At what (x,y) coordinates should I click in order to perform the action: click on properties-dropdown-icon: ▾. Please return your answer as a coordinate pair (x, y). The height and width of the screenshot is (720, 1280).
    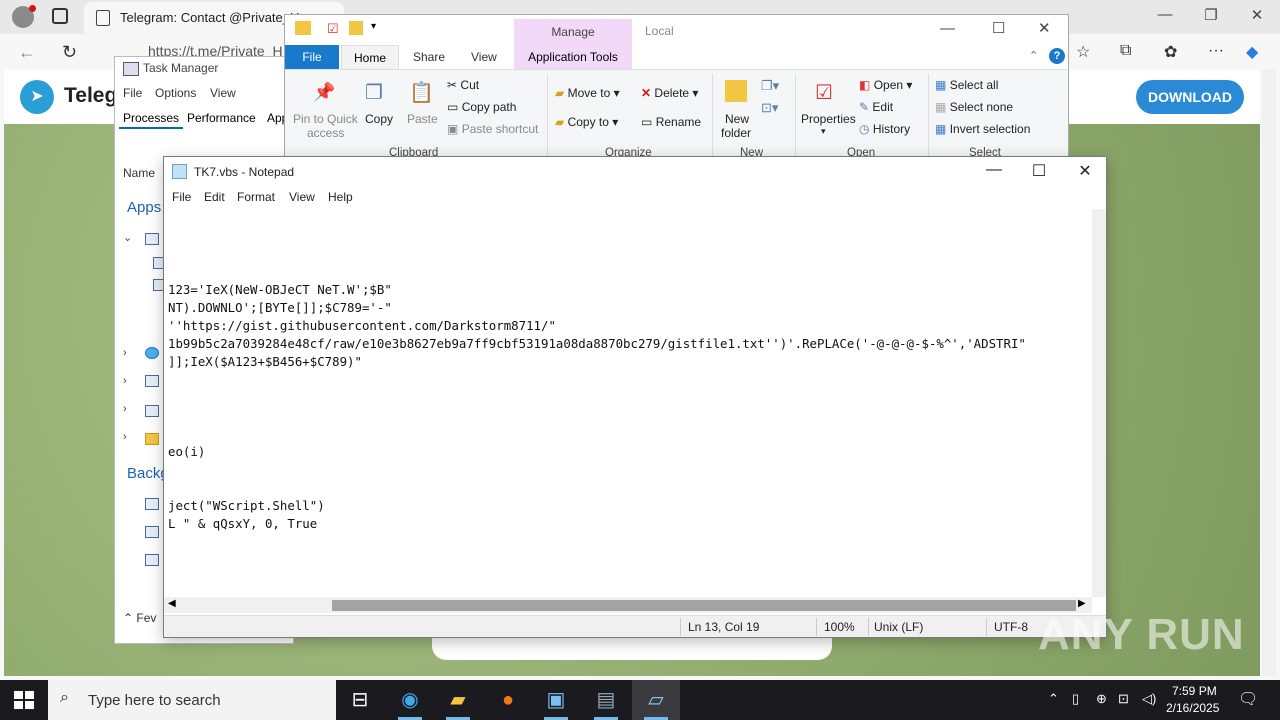
    Looking at the image, I should click on (823, 131).